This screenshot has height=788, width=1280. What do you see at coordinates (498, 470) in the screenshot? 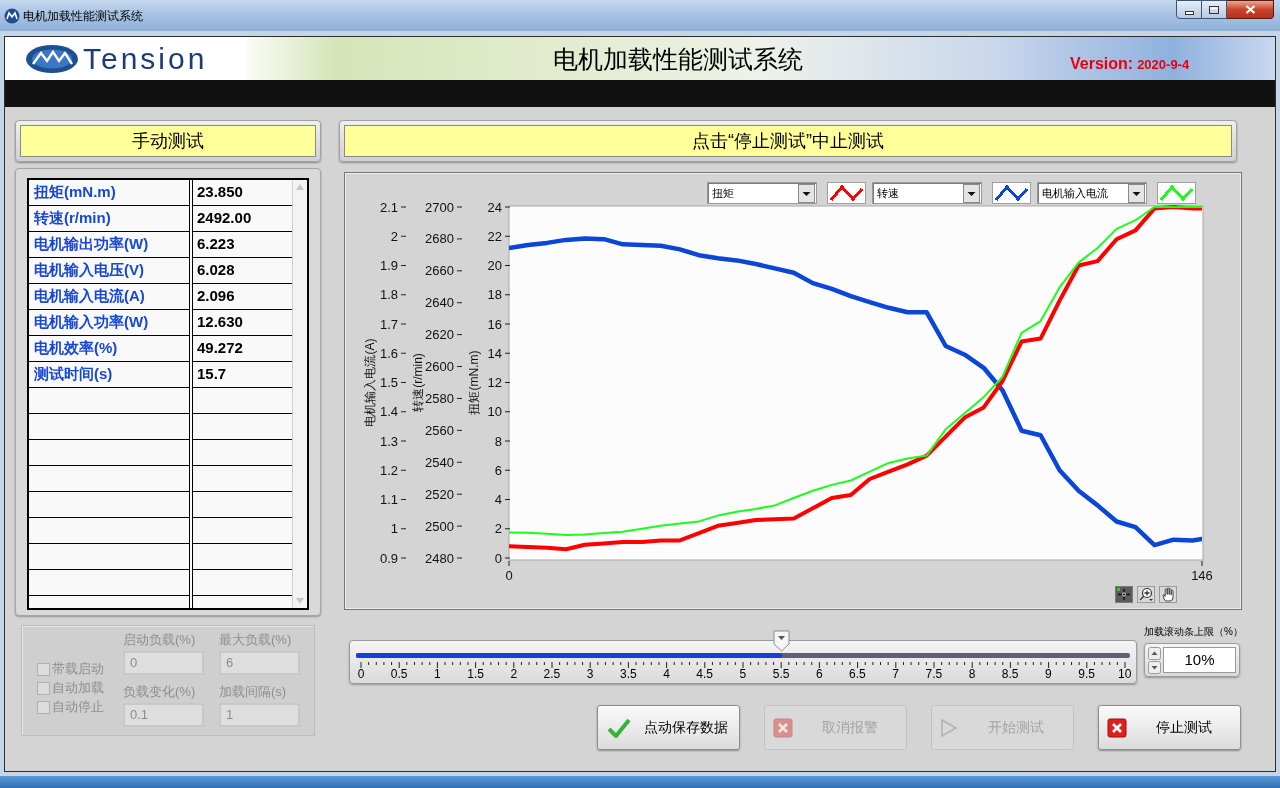
I see `axis-tick-label: 6` at bounding box center [498, 470].